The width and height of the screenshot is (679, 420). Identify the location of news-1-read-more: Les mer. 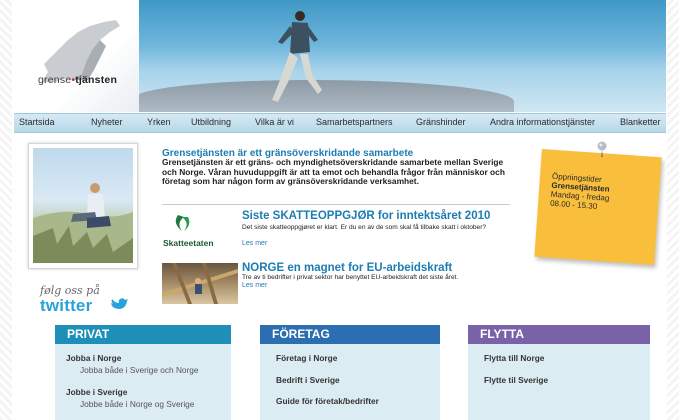
(254, 243).